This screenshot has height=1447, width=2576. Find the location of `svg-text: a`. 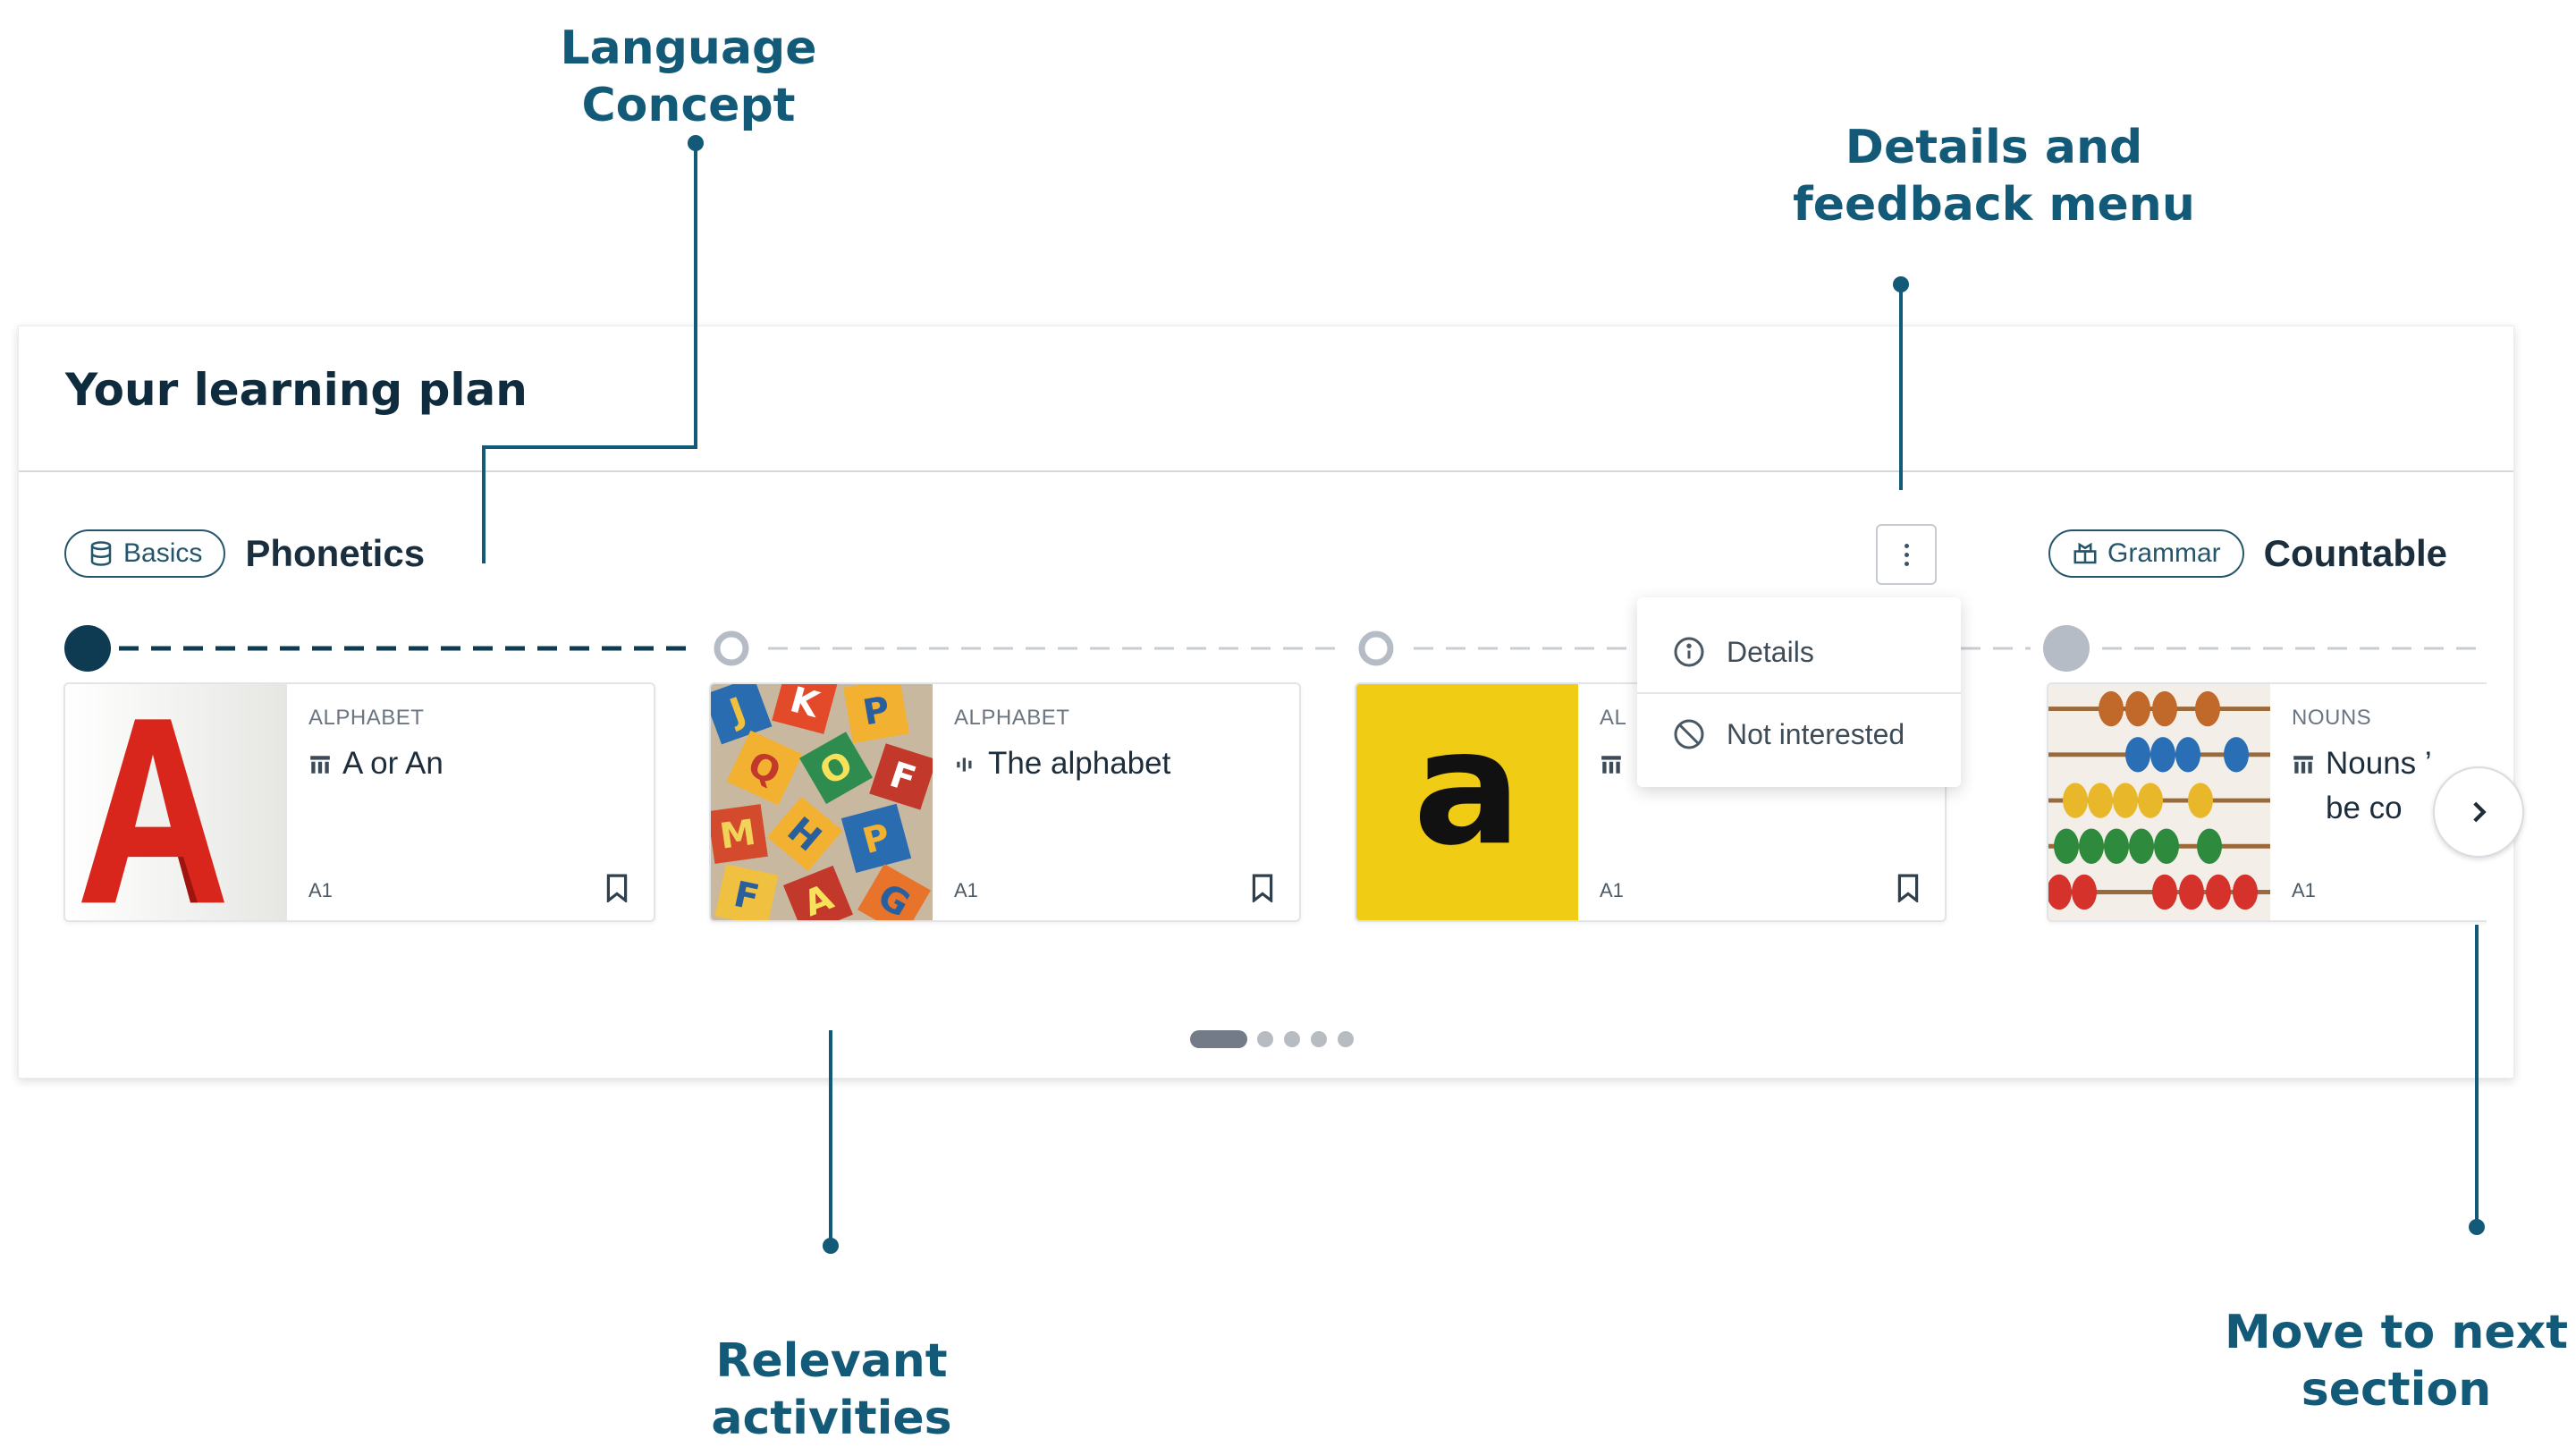

svg-text: a is located at coordinates (1467, 789).